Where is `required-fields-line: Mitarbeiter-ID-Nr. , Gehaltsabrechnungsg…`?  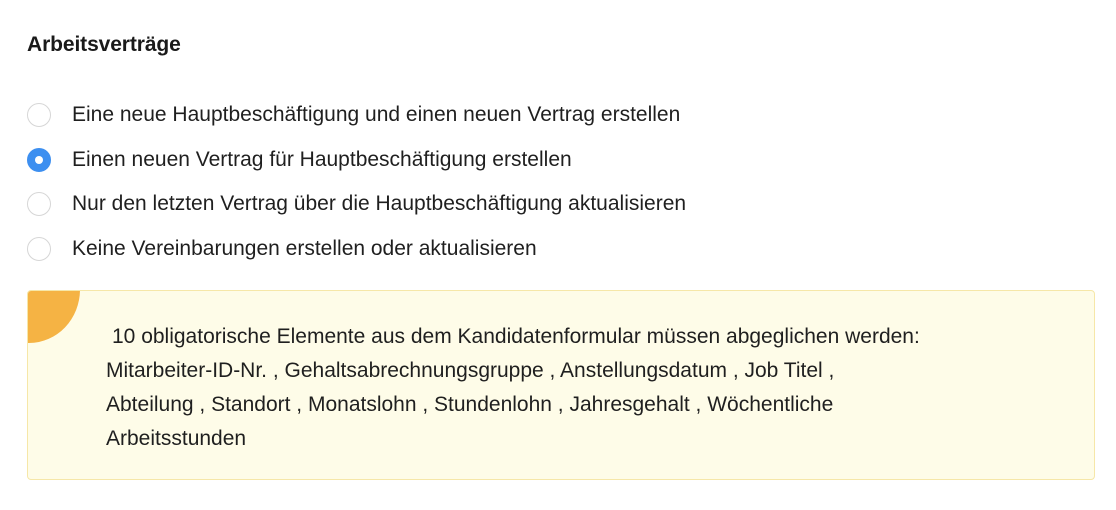
required-fields-line: Mitarbeiter-ID-Nr. , Gehaltsabrechnungsg… is located at coordinates (470, 370).